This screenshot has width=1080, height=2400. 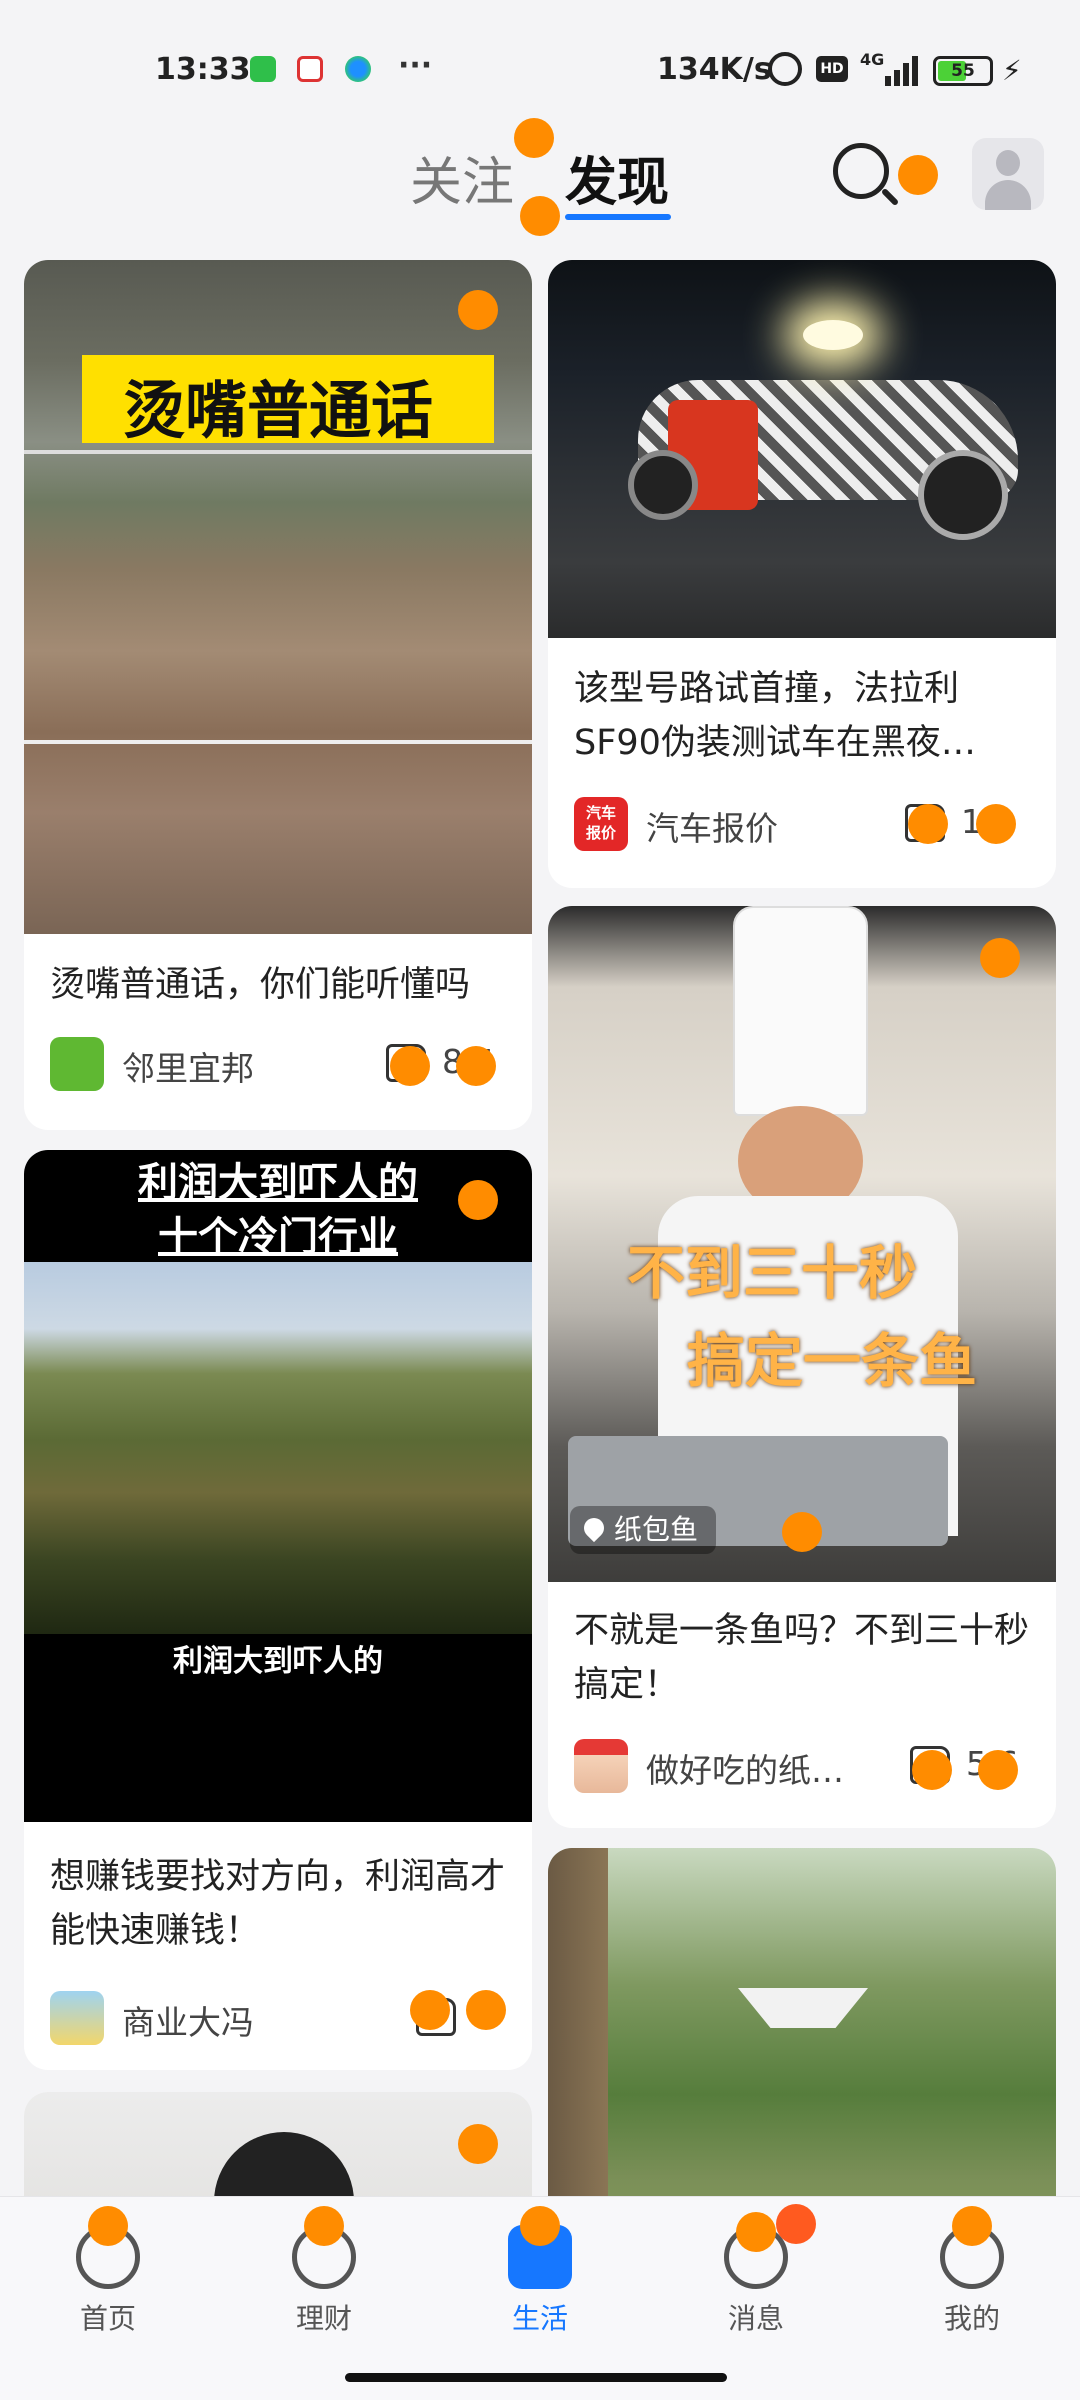 What do you see at coordinates (600, 833) in the screenshot?
I see `author-badge-line-2: 报价` at bounding box center [600, 833].